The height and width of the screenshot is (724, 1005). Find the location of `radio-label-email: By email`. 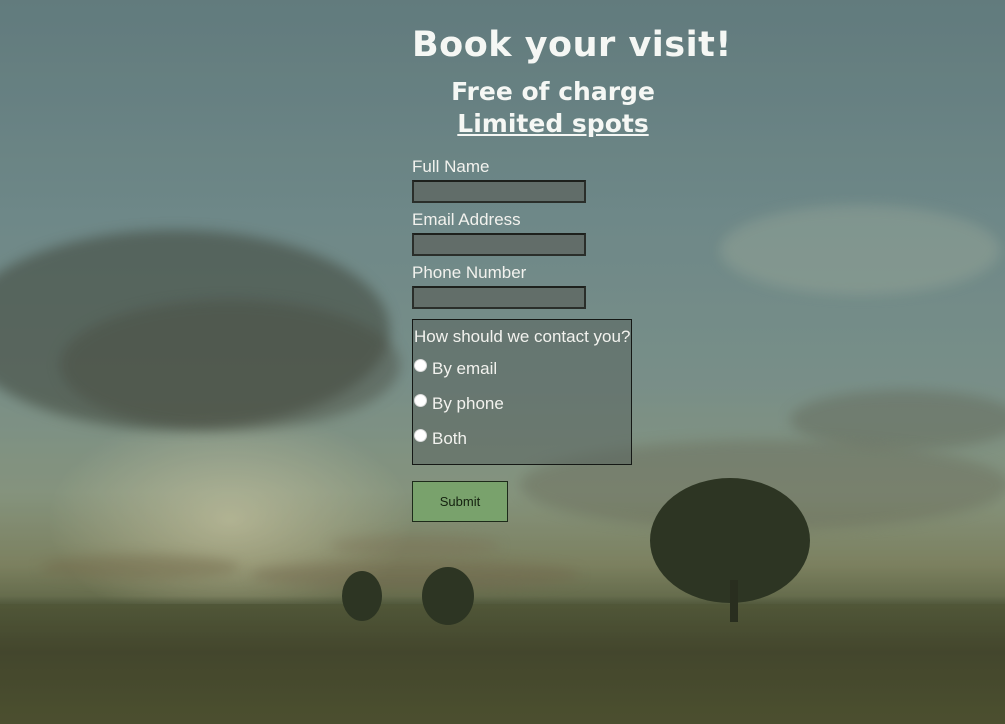

radio-label-email: By email is located at coordinates (465, 368).